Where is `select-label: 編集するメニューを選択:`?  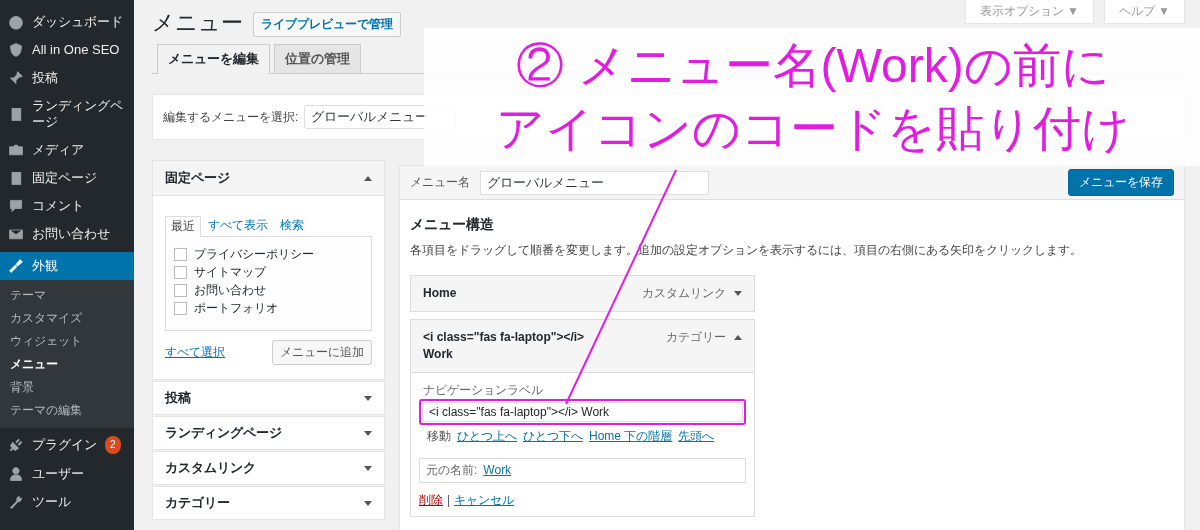
select-label: 編集するメニューを選択: is located at coordinates (231, 117).